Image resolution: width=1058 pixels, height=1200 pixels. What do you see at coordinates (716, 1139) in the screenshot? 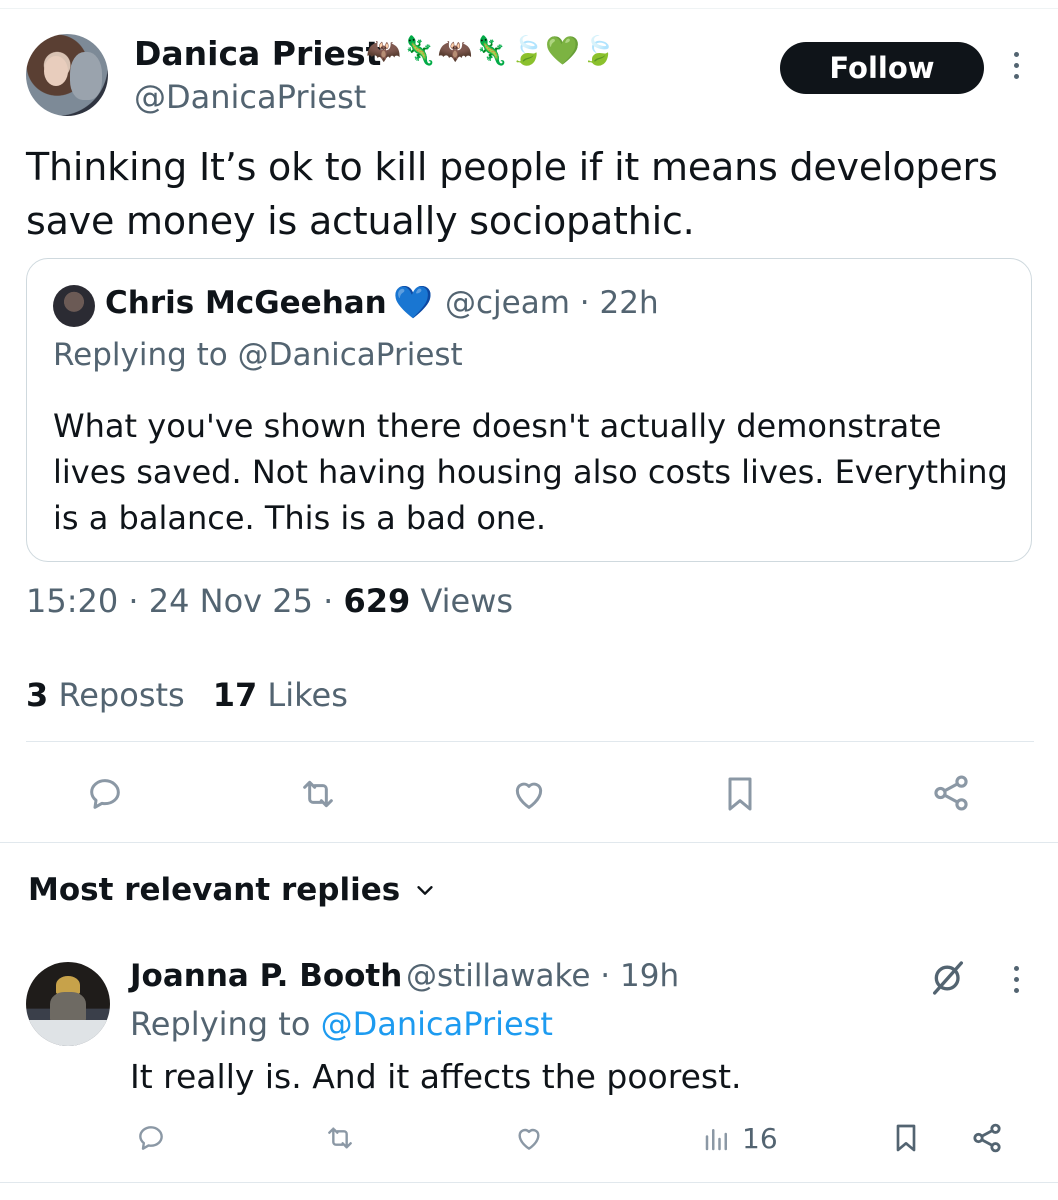
I see `views-icon` at bounding box center [716, 1139].